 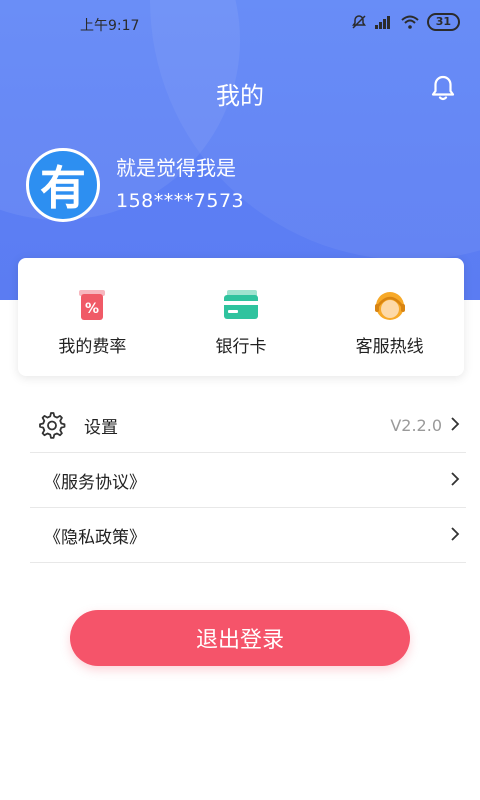 What do you see at coordinates (176, 168) in the screenshot?
I see `username: 就是觉得我是` at bounding box center [176, 168].